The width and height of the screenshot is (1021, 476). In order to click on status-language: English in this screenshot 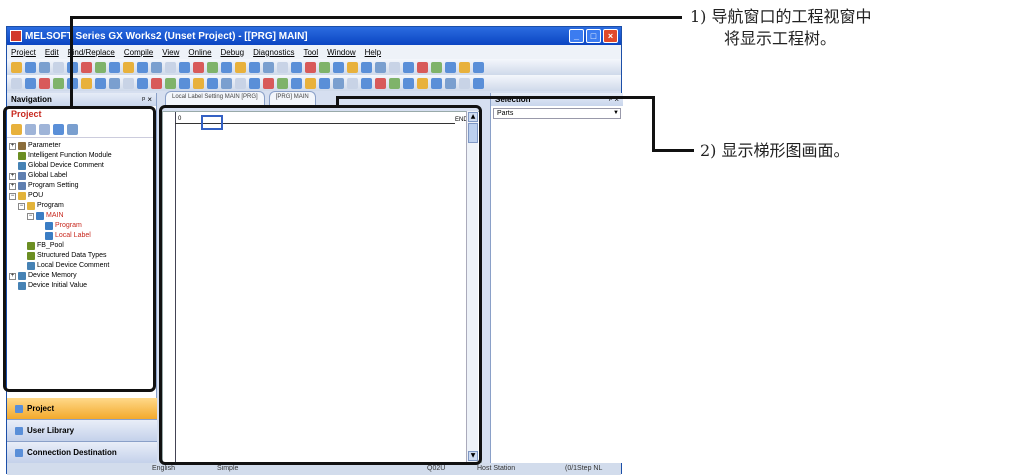, I will do `click(163, 468)`.